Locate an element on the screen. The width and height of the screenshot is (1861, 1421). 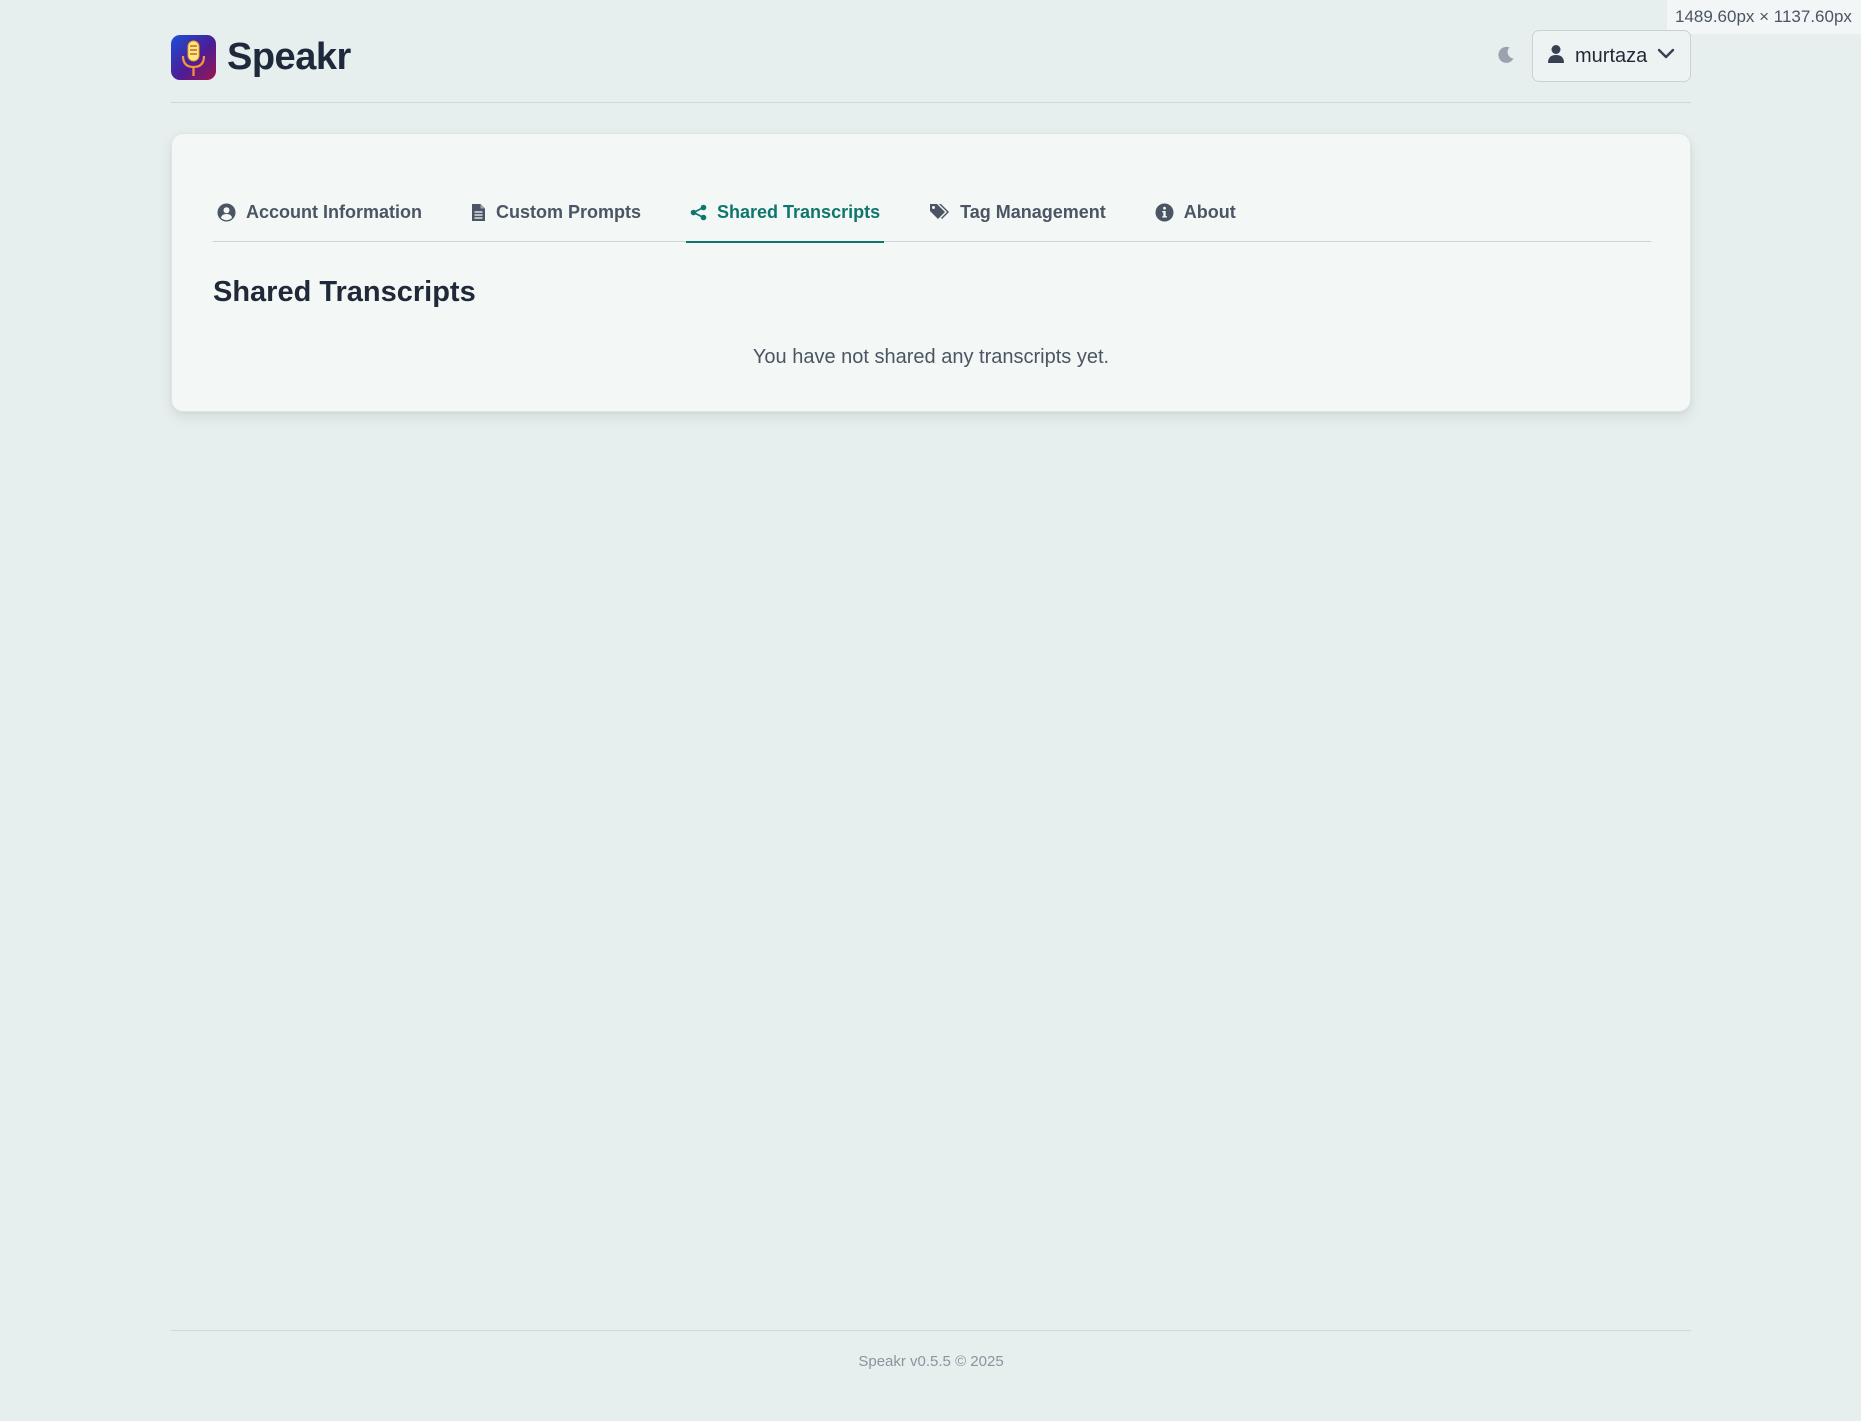
app-header: Speakr murtaza is located at coordinates (931, 51).